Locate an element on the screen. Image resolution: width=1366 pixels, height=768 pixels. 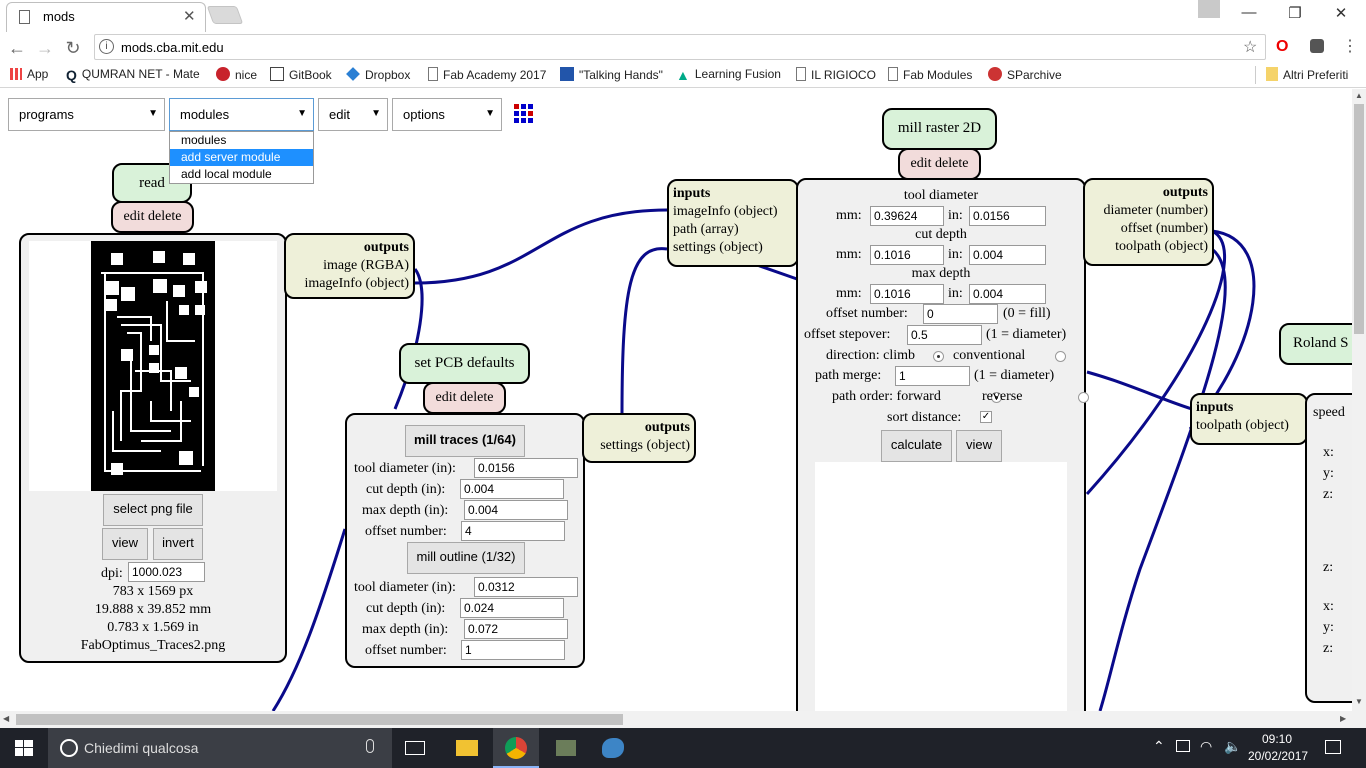
sort-distance-checkbox: ✓ is located at coordinates (986, 417).